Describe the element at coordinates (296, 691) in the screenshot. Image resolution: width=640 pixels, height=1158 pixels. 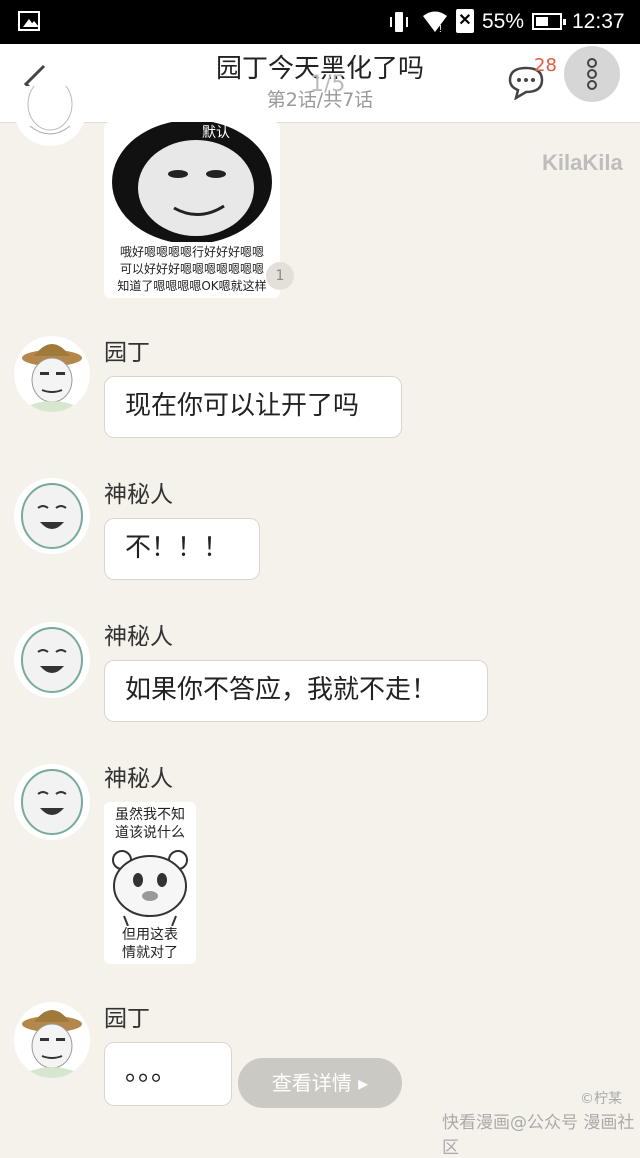
I see `message-bubble: 如果你不答应，我就不走！` at that location.